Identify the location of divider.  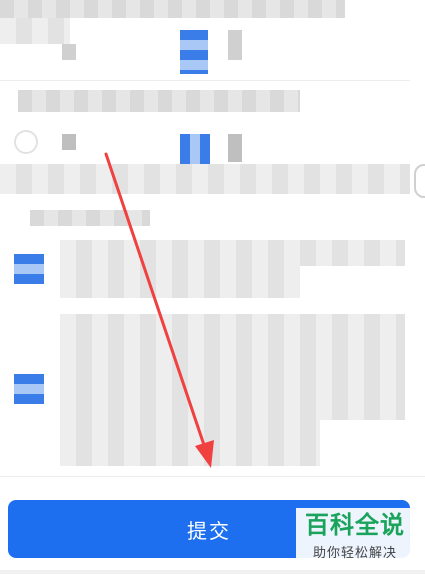
(205, 80).